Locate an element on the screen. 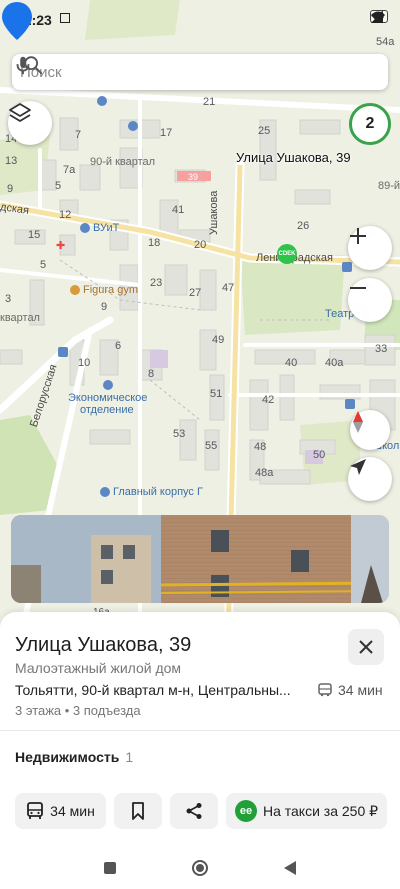 Image resolution: width=400 pixels, height=889 pixels. building-number: 7 is located at coordinates (78, 135).